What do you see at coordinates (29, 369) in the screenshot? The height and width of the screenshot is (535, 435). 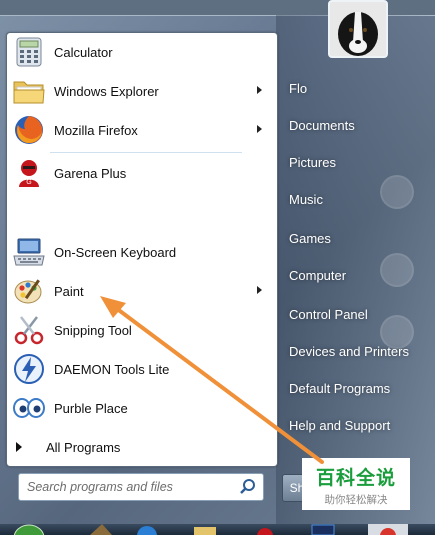 I see `lightning-icon` at bounding box center [29, 369].